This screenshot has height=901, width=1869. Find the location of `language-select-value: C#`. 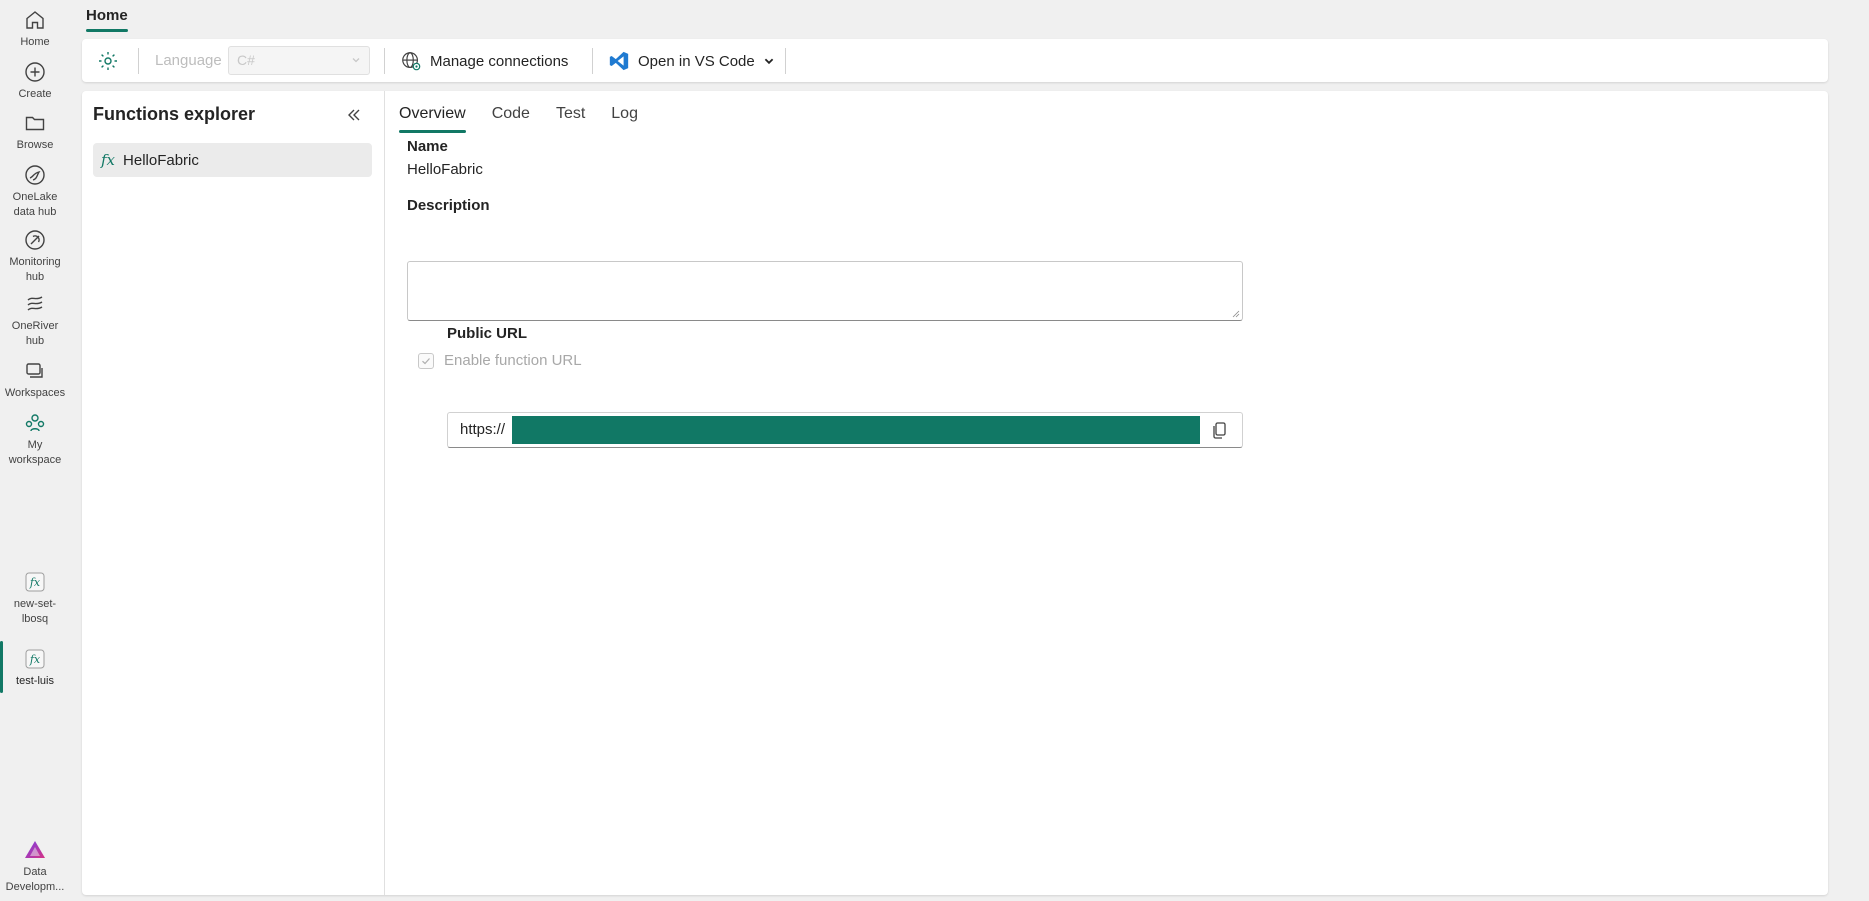

language-select-value: C# is located at coordinates (246, 60).